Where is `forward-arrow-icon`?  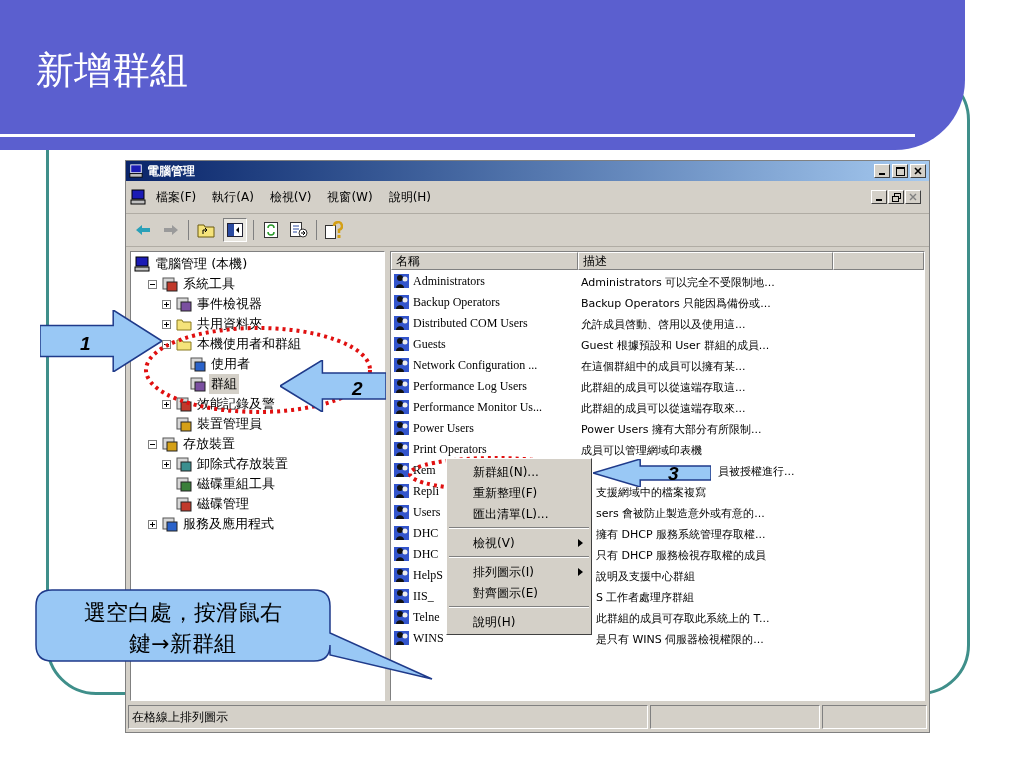
forward-arrow-icon is located at coordinates (171, 230).